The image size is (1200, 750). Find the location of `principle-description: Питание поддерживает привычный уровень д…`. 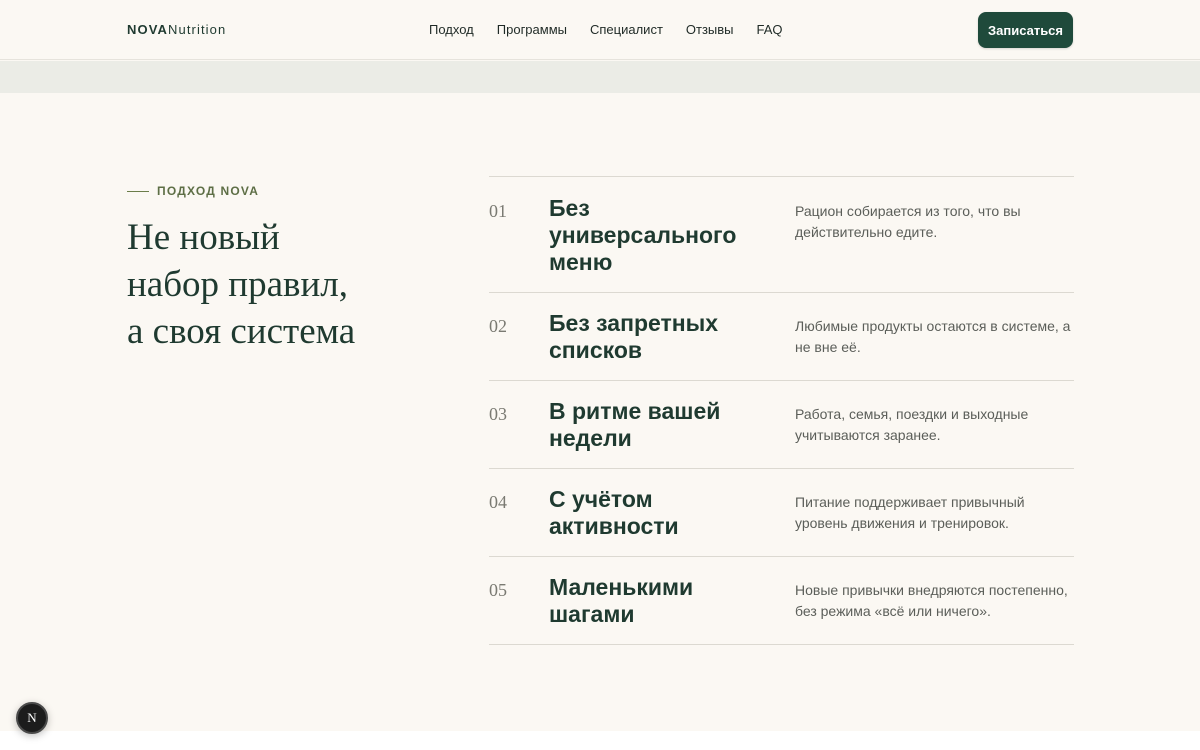

principle-description: Питание поддерживает привычный уровень д… is located at coordinates (910, 512).